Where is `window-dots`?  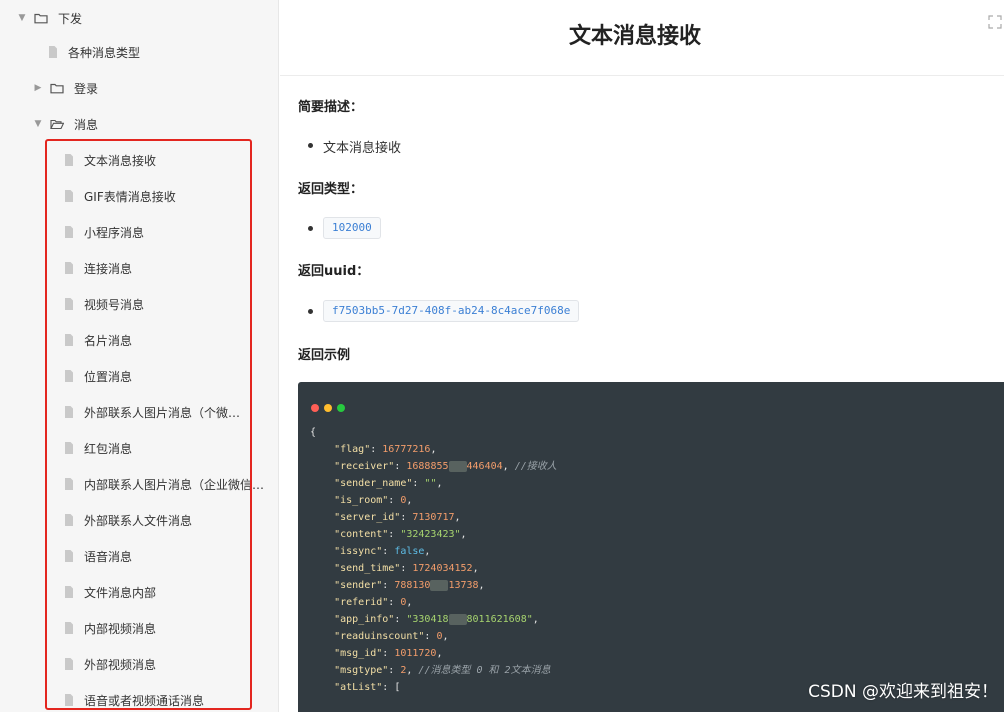
window-dots is located at coordinates (328, 408).